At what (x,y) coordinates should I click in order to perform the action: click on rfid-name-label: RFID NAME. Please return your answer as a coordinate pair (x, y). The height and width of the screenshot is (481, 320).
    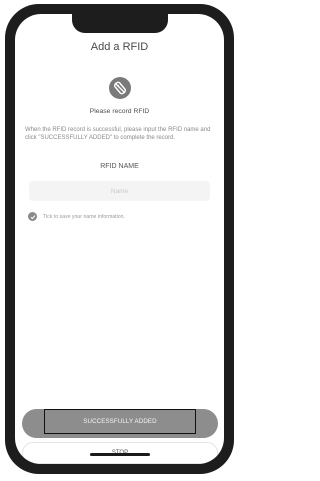
    Looking at the image, I should click on (119, 166).